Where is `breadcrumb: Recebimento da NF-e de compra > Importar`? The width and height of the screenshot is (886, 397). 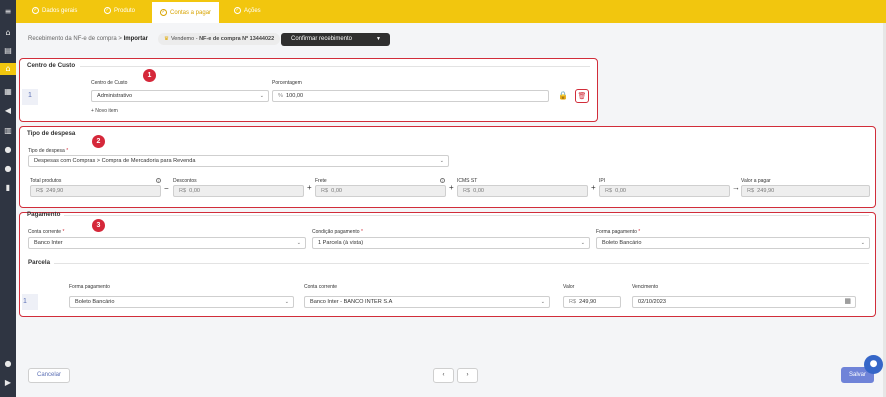
breadcrumb: Recebimento da NF-e de compra > Importar is located at coordinates (88, 39).